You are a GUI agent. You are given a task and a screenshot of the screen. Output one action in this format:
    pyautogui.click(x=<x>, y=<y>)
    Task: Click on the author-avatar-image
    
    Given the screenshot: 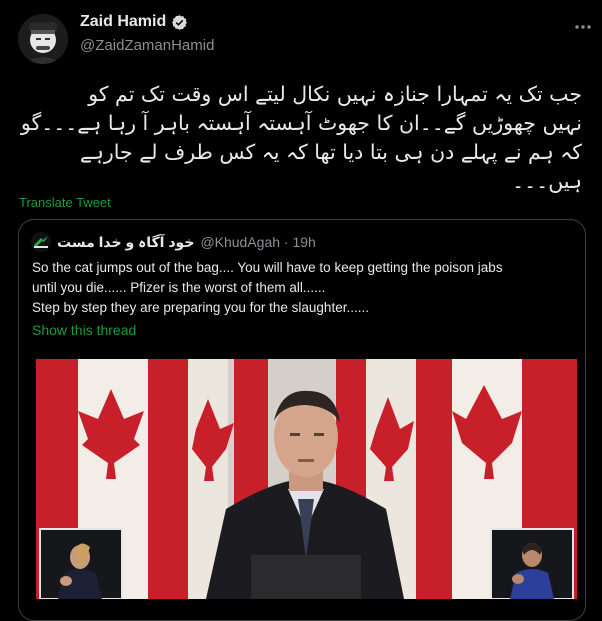 What is the action you would take?
    pyautogui.click(x=43, y=39)
    